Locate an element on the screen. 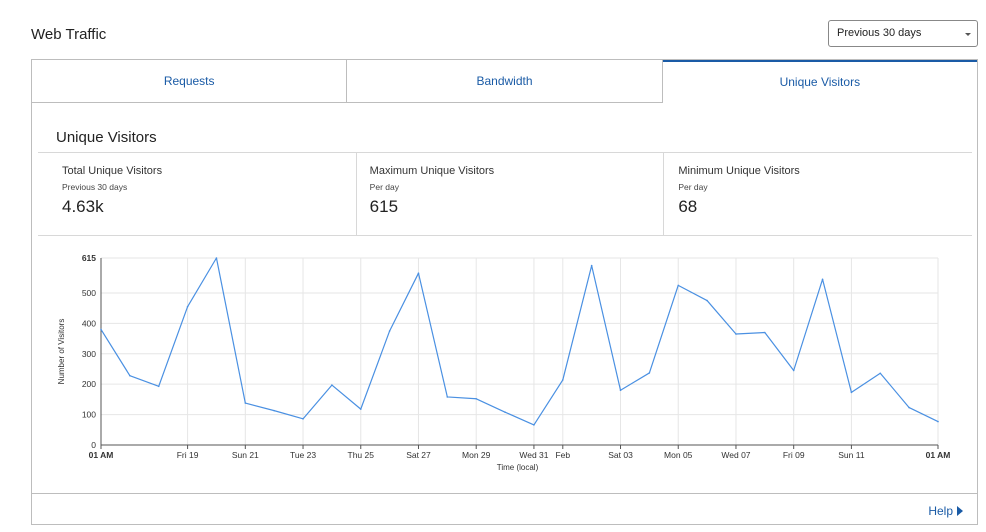 The width and height of the screenshot is (986, 532). section-title: Unique Visitors is located at coordinates (106, 137).